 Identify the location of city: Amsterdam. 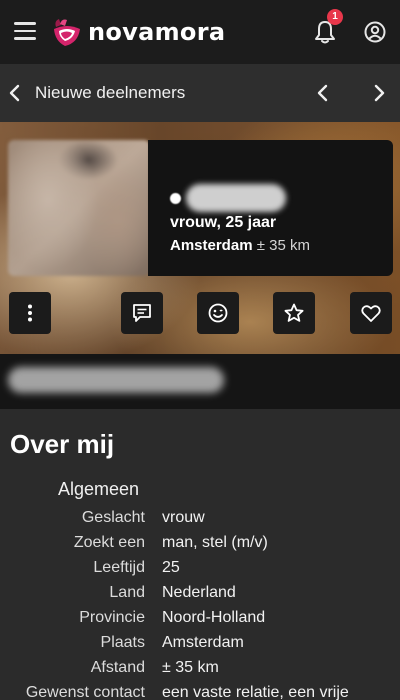
(211, 245).